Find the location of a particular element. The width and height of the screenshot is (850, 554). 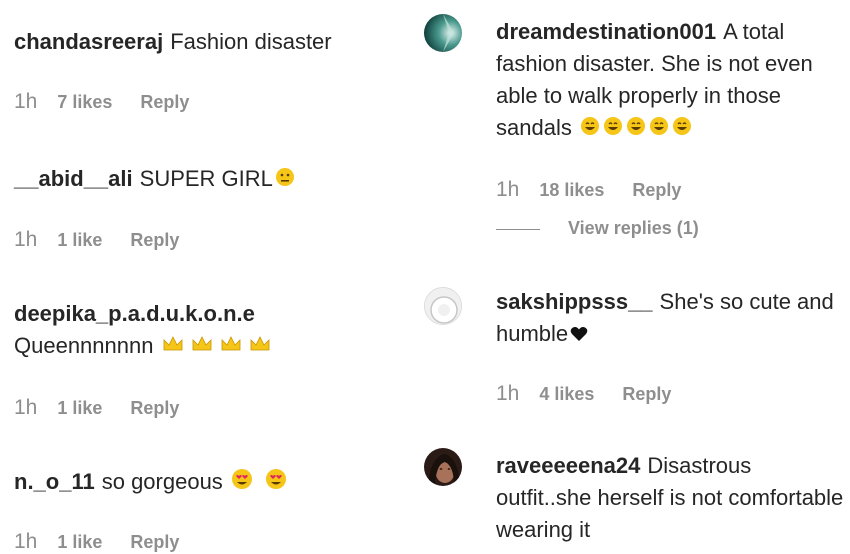

comment-meta: 1h 7 likes Reply is located at coordinates (101, 102).